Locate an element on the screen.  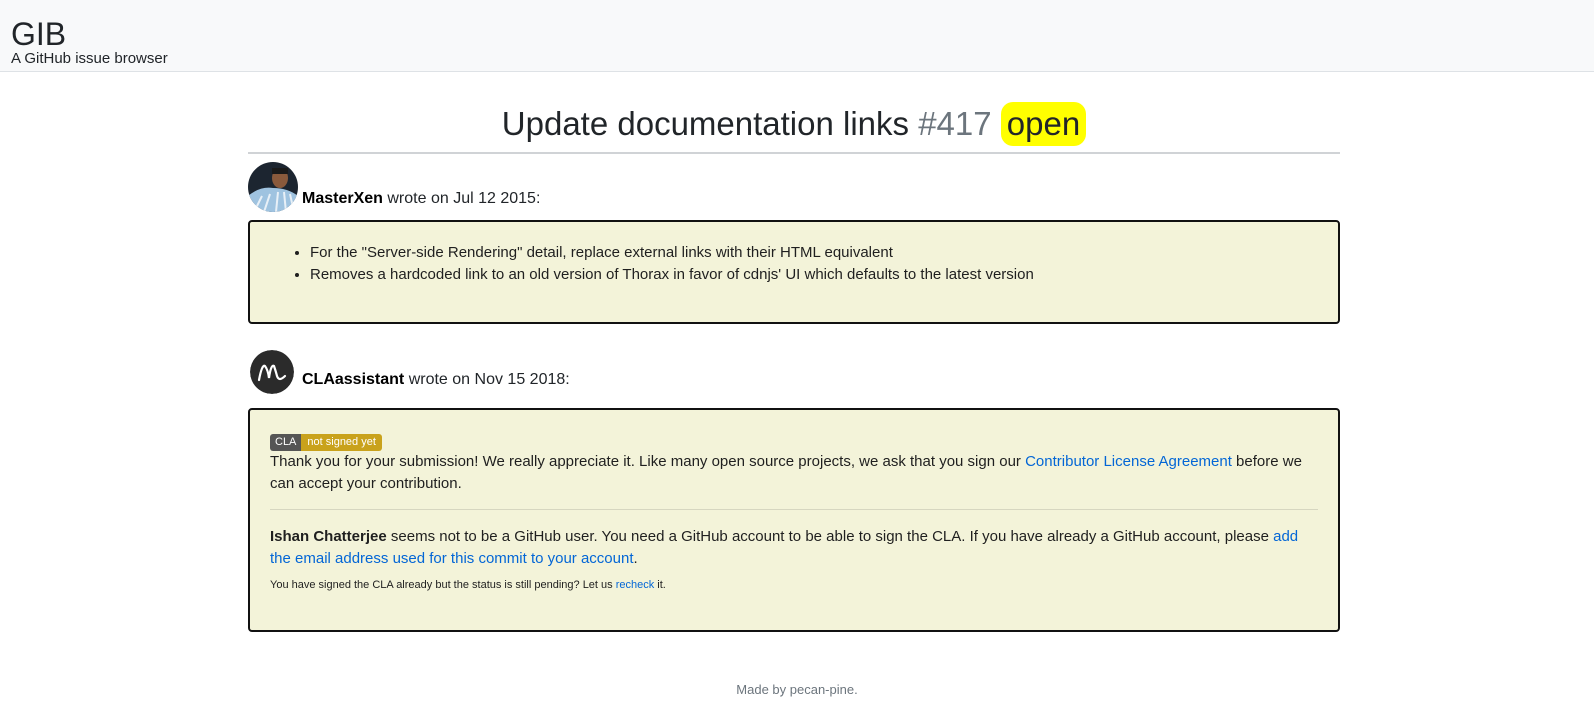
recheck-link: recheck is located at coordinates (635, 585).